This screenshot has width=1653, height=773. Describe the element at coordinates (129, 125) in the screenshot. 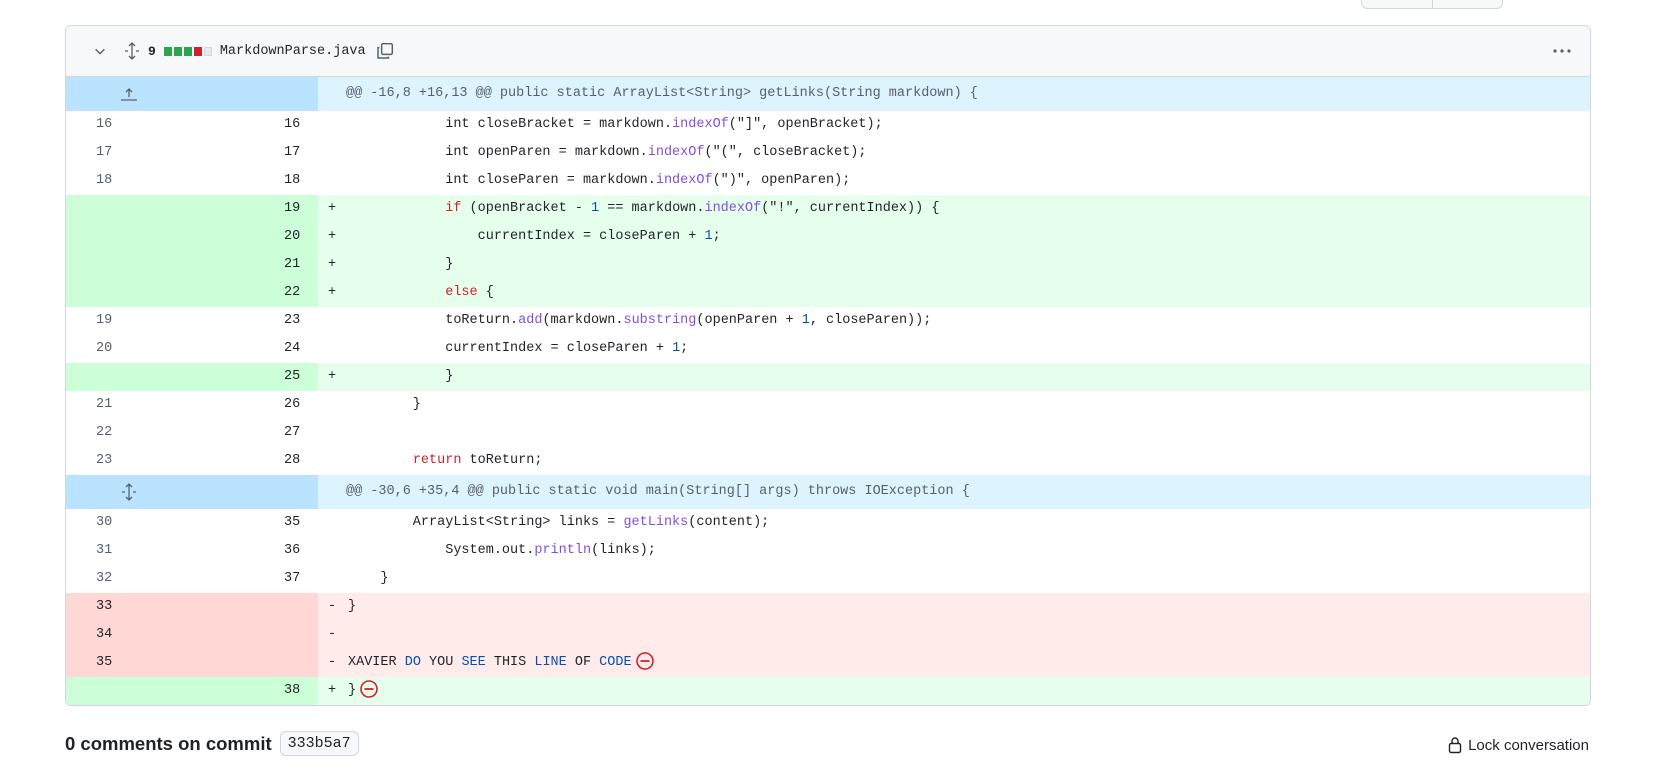

I see `old-line-number: 16` at that location.